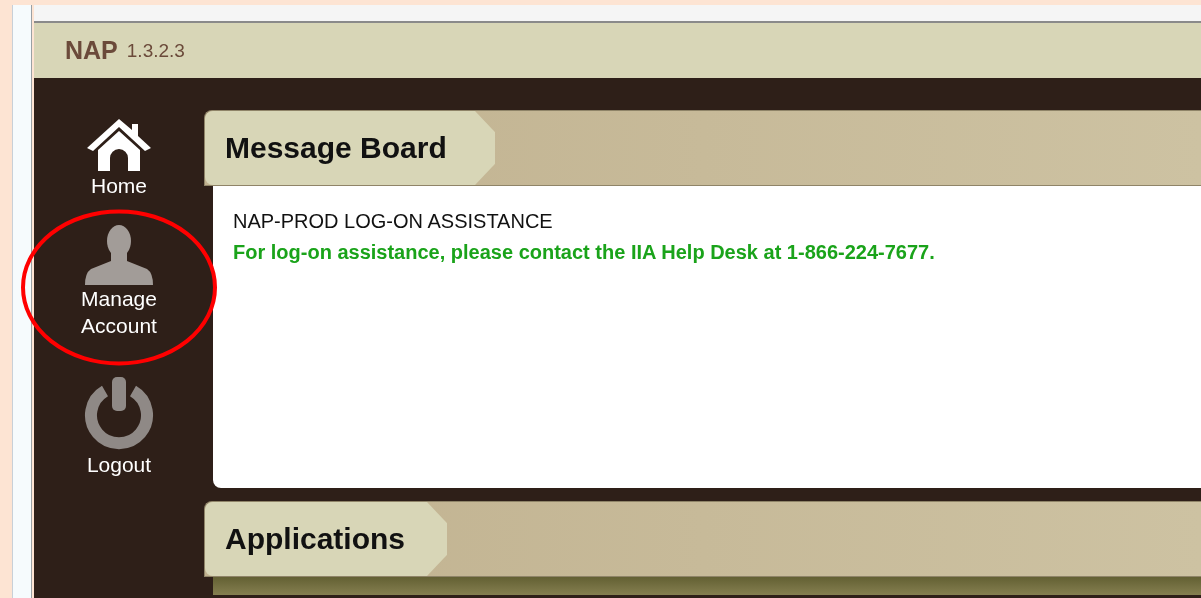 This screenshot has width=1201, height=598. Describe the element at coordinates (584, 252) in the screenshot. I see `message-text: For log-on assistance, please contact the IIA Help Desk at 1-866-224-7677.` at that location.